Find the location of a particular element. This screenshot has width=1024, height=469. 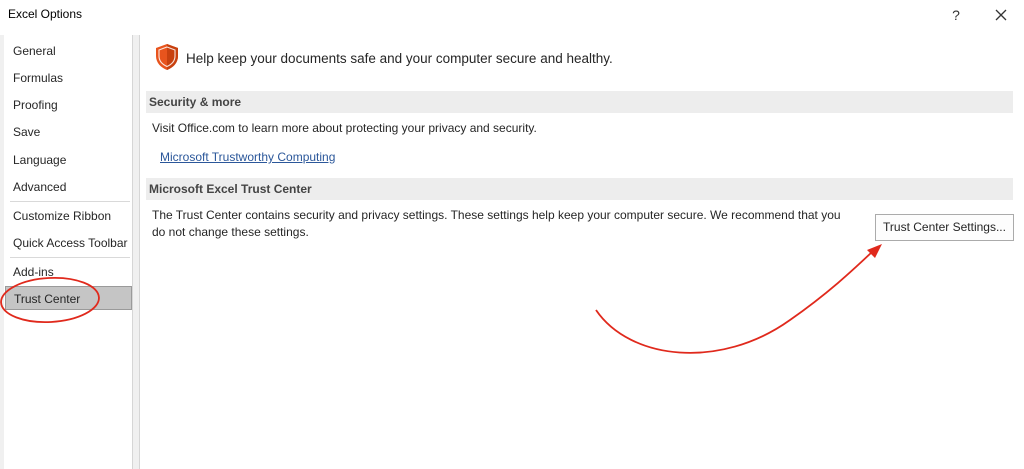

sidebar-item-general: General is located at coordinates (68, 51).